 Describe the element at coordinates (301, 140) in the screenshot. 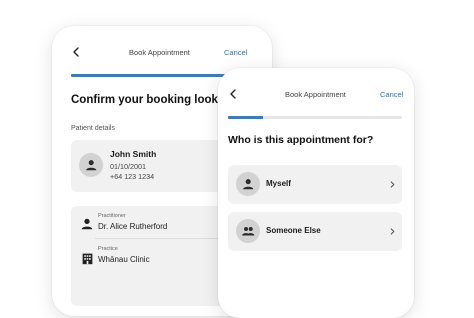

I see `page-heading: Who is this appointment for?` at that location.